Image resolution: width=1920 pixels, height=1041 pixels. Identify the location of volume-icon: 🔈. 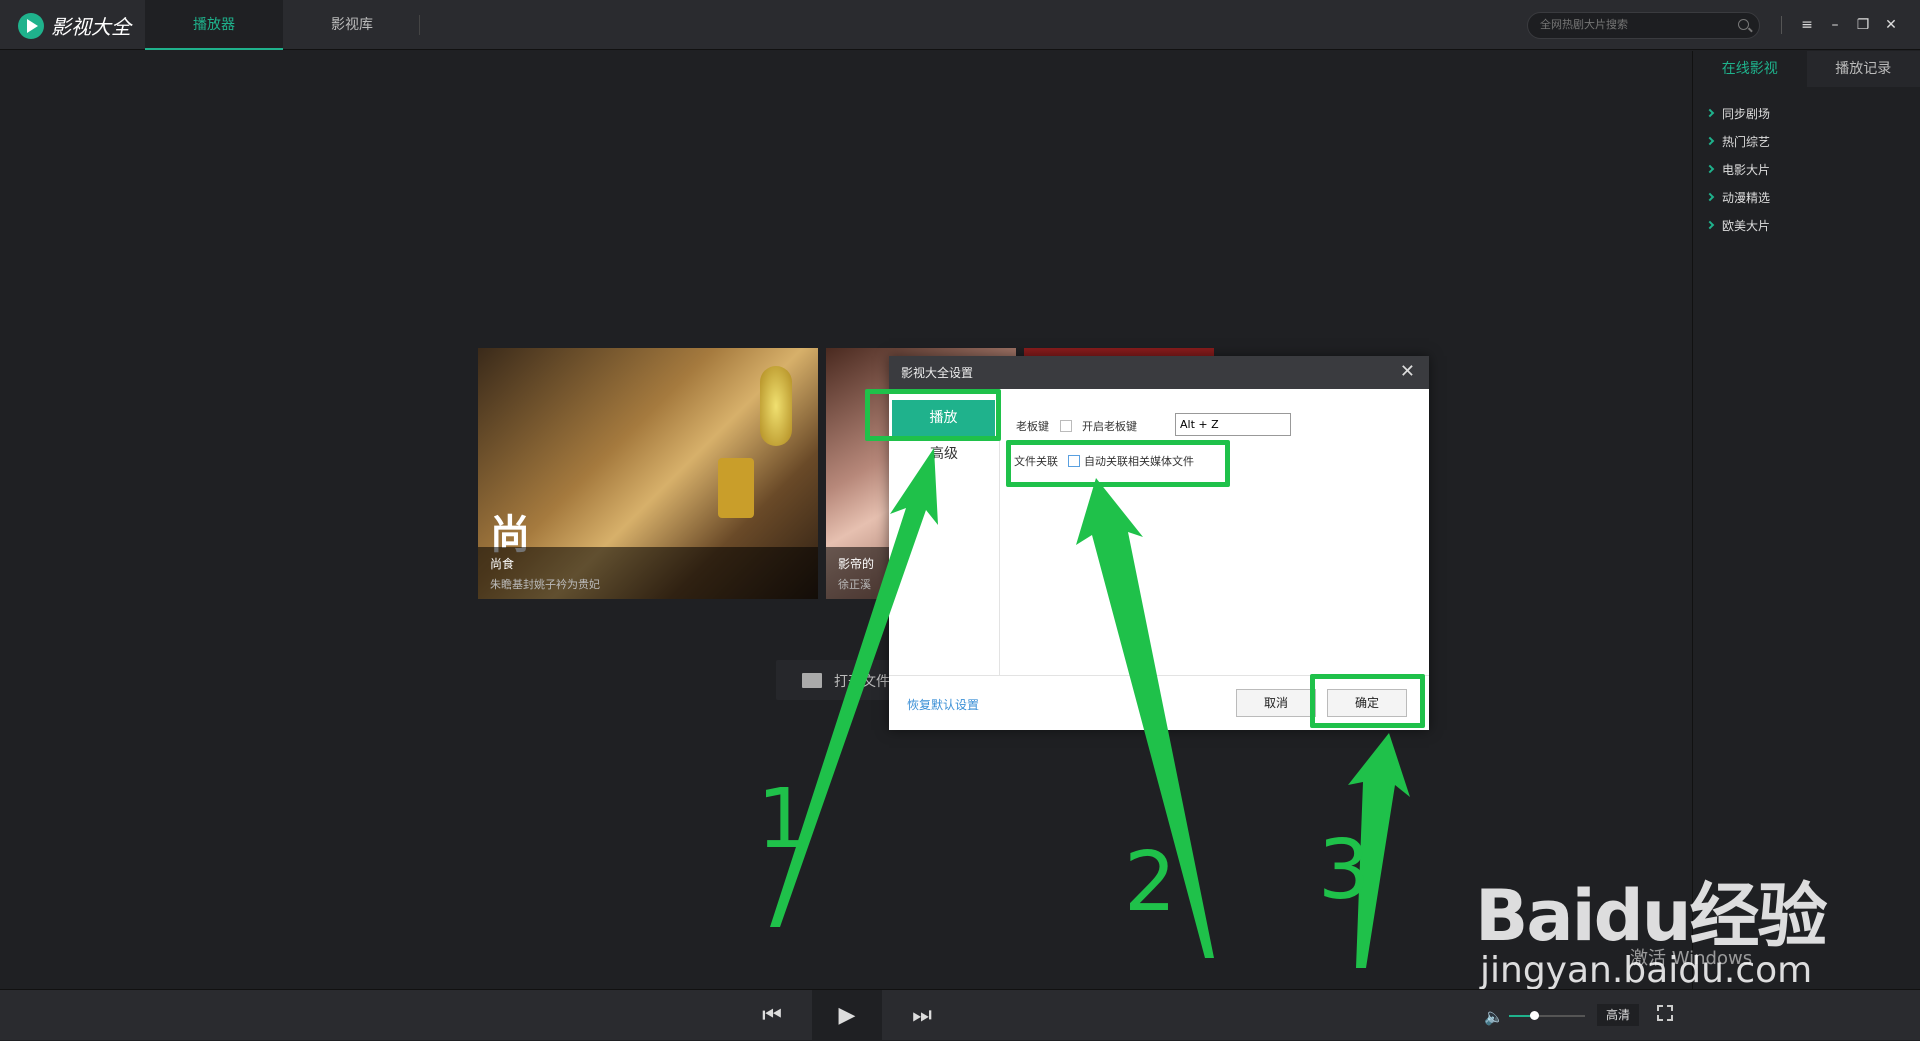
(1494, 1016).